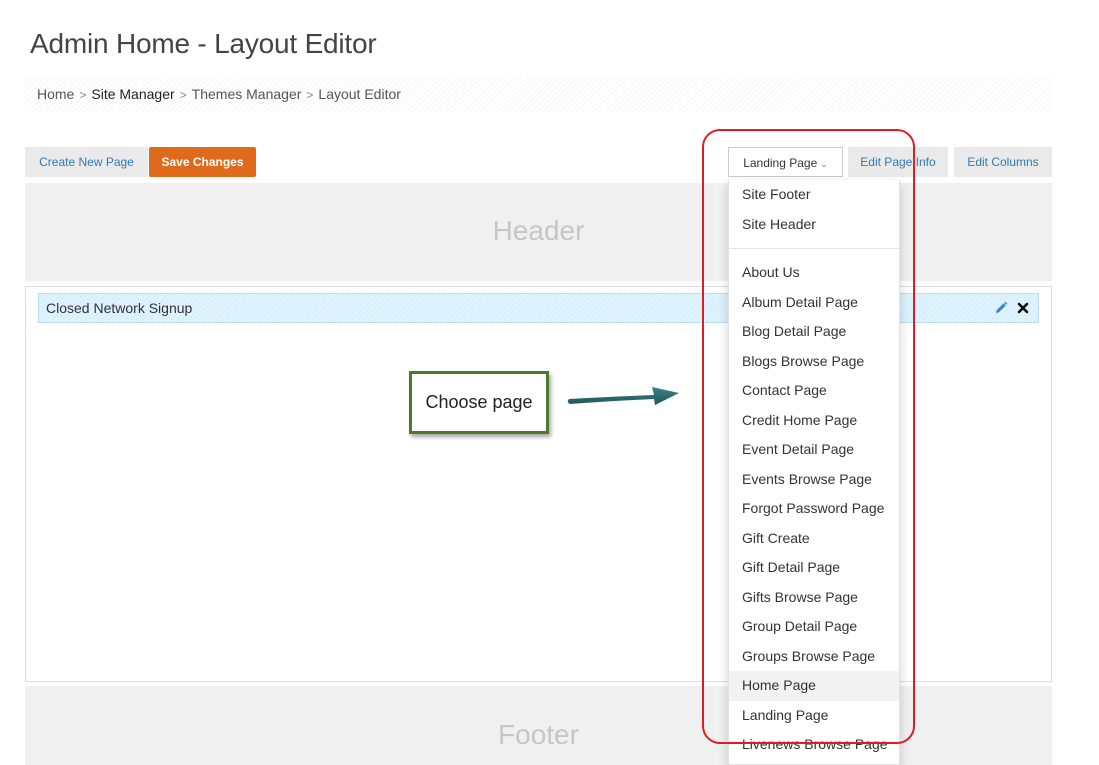  What do you see at coordinates (132, 94) in the screenshot?
I see `breadcrumb-site-manager: Site Manager` at bounding box center [132, 94].